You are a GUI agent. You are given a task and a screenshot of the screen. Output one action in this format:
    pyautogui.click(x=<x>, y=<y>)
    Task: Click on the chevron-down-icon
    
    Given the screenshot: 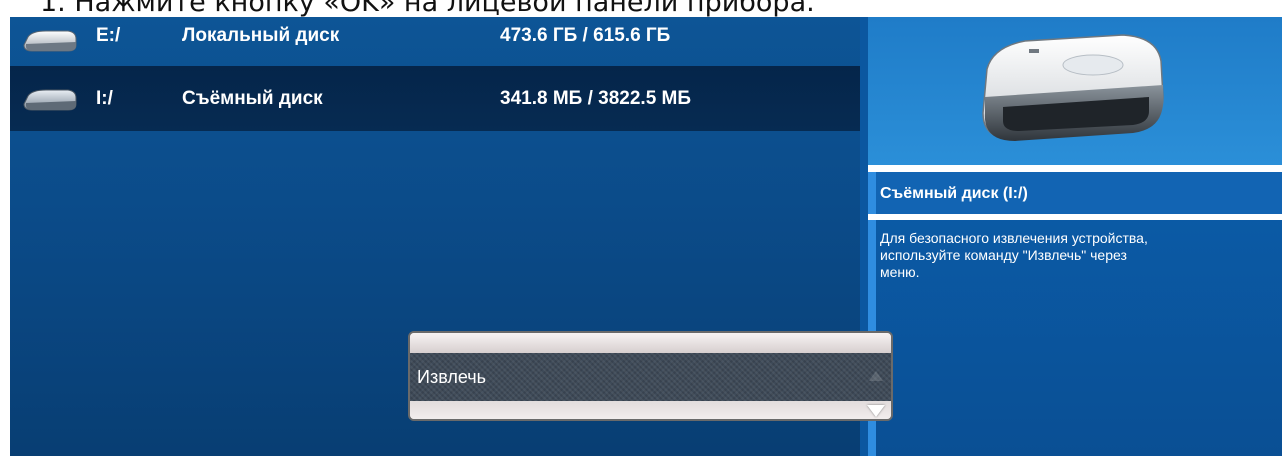 What is the action you would take?
    pyautogui.click(x=876, y=411)
    